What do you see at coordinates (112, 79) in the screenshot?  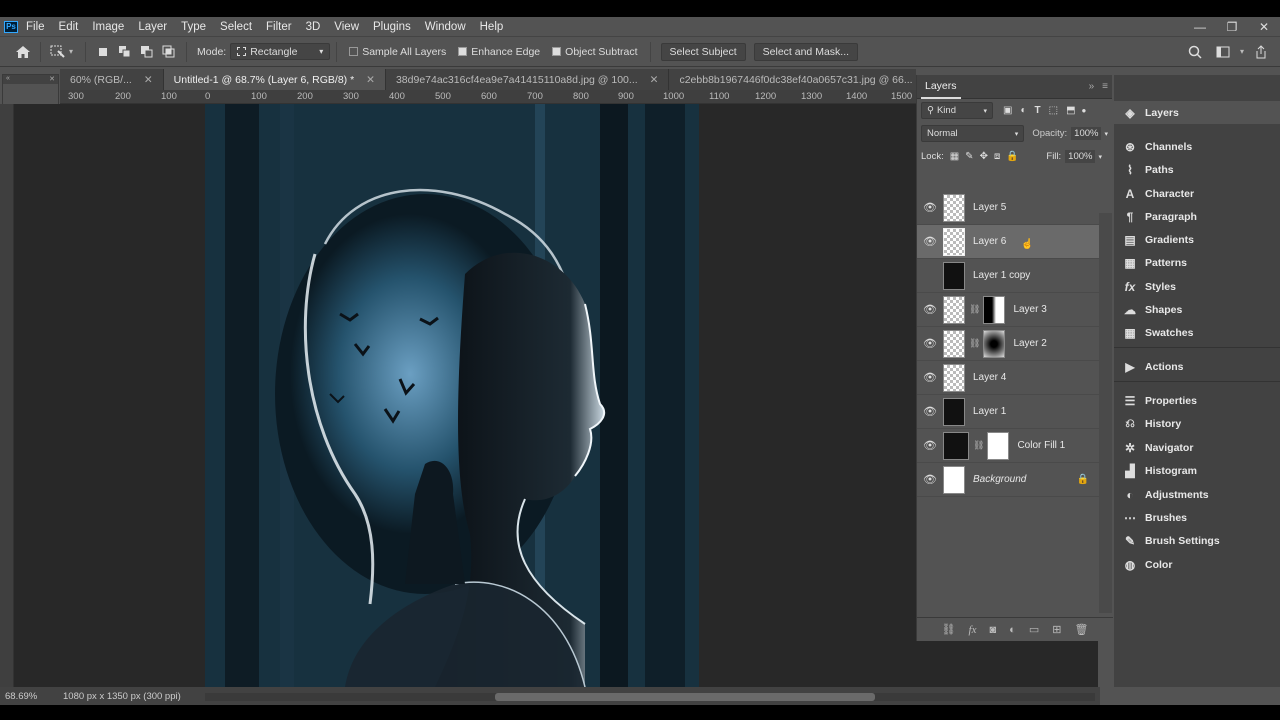 I see `tab-document-1: 60% (RGB/... ✕` at bounding box center [112, 79].